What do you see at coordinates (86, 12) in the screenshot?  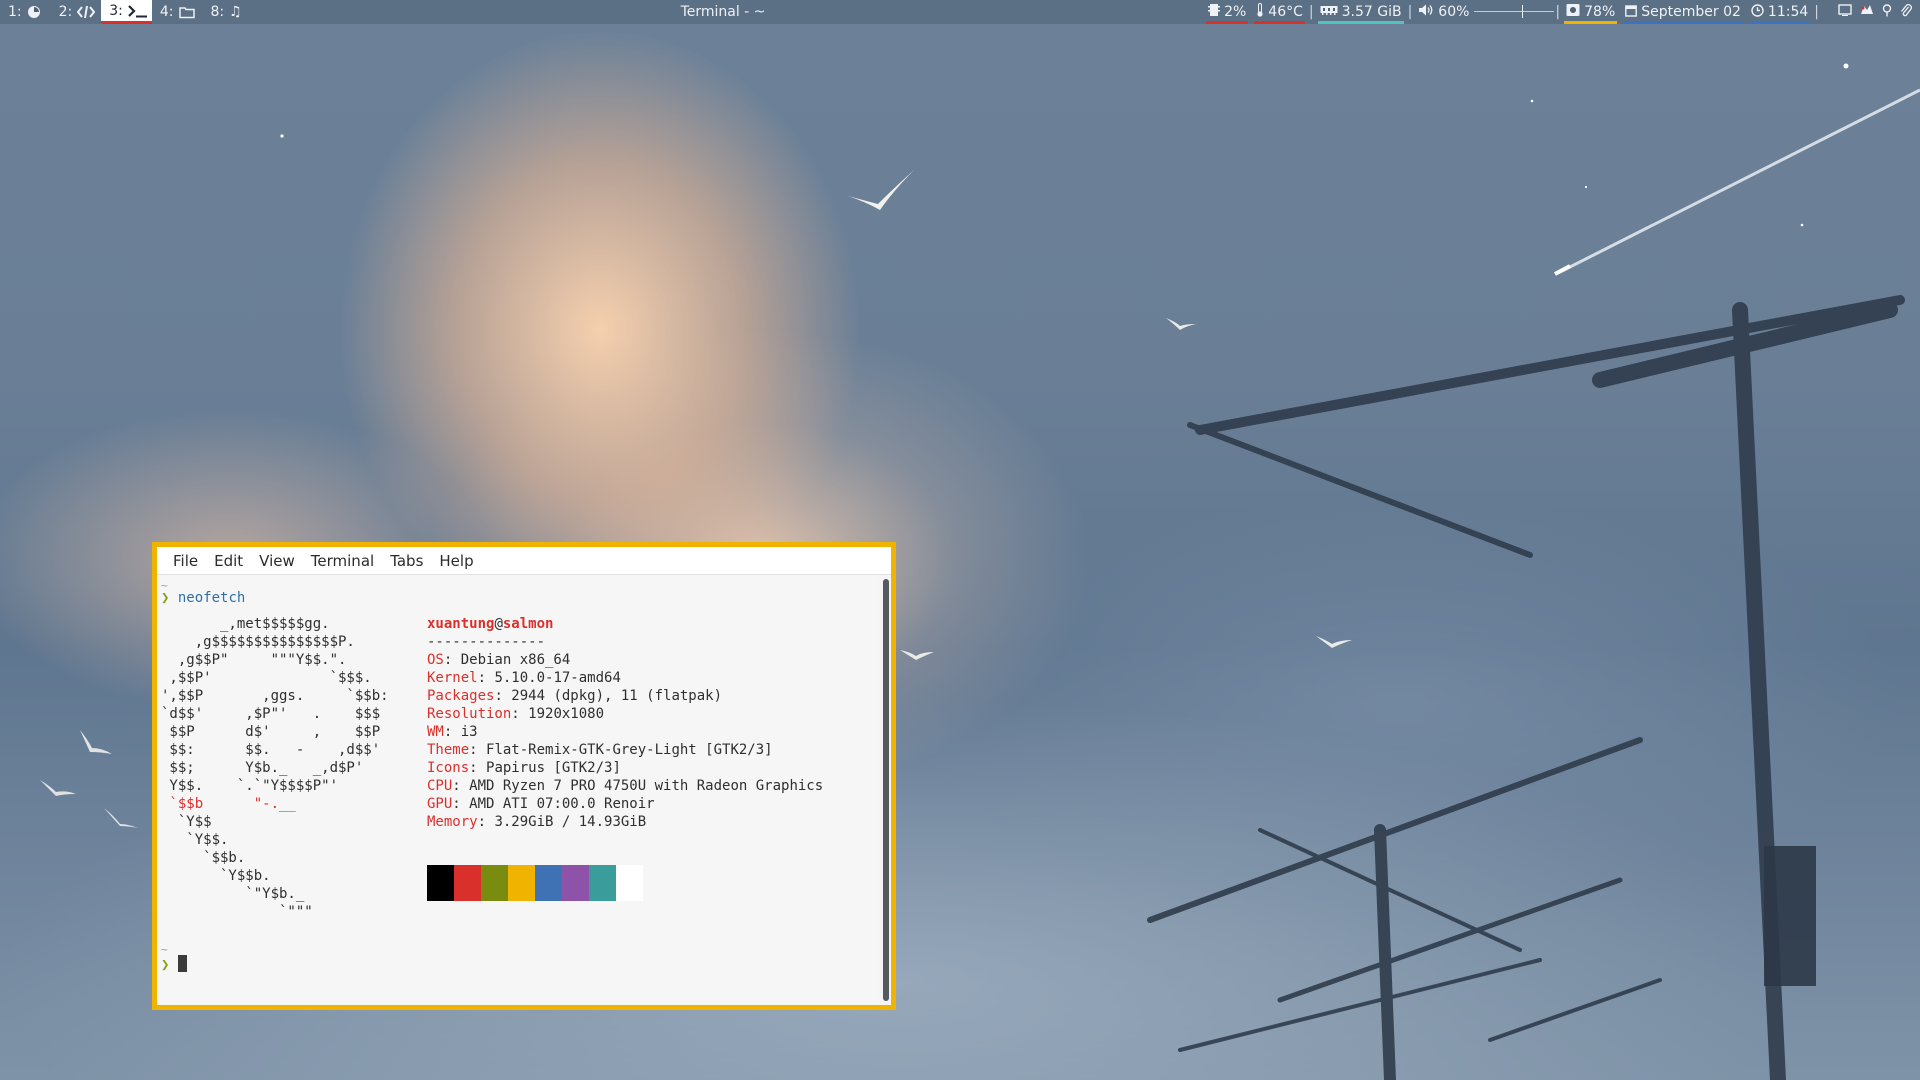 I see `code-icon` at bounding box center [86, 12].